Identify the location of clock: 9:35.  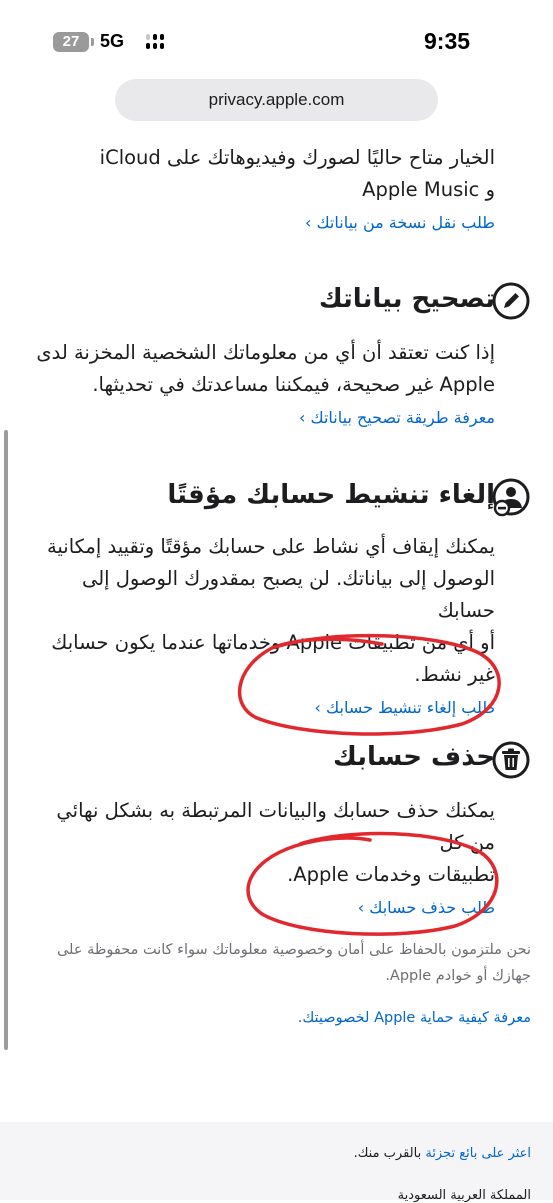
(447, 41).